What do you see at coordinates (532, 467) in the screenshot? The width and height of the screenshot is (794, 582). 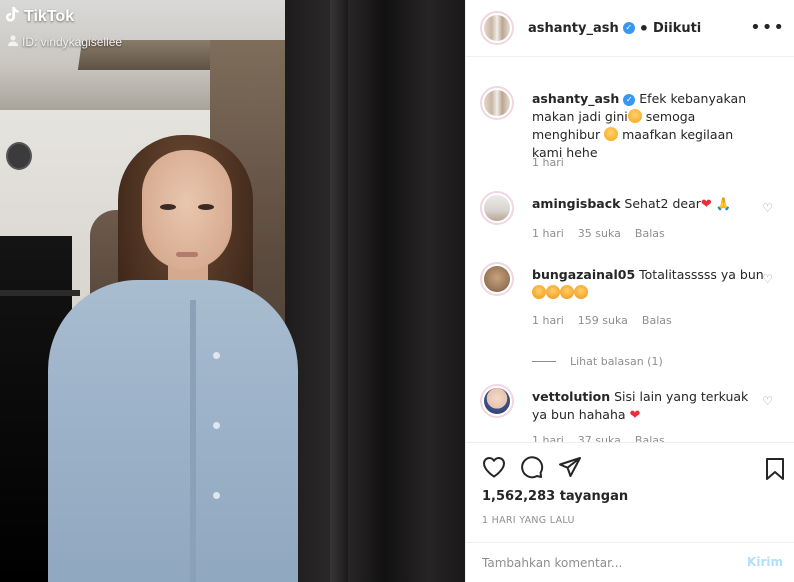 I see `comment-bubble-icon` at bounding box center [532, 467].